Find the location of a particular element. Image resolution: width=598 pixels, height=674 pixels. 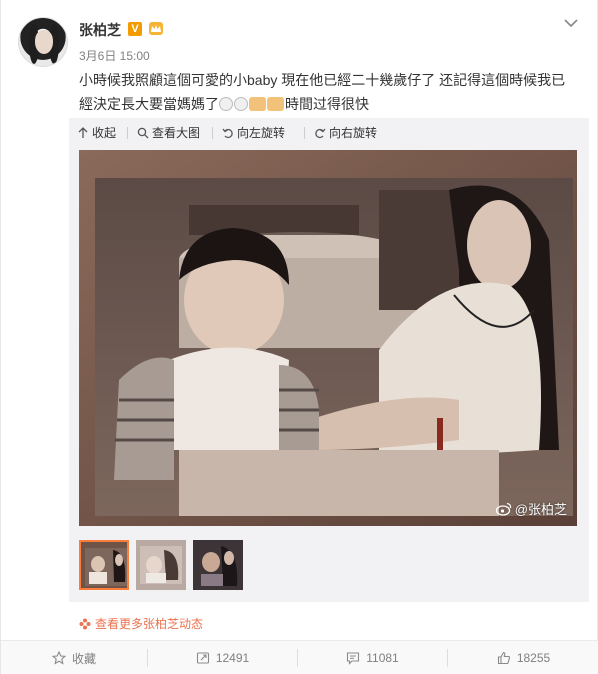

post-text-part2: 時間过得很快 is located at coordinates (327, 104).